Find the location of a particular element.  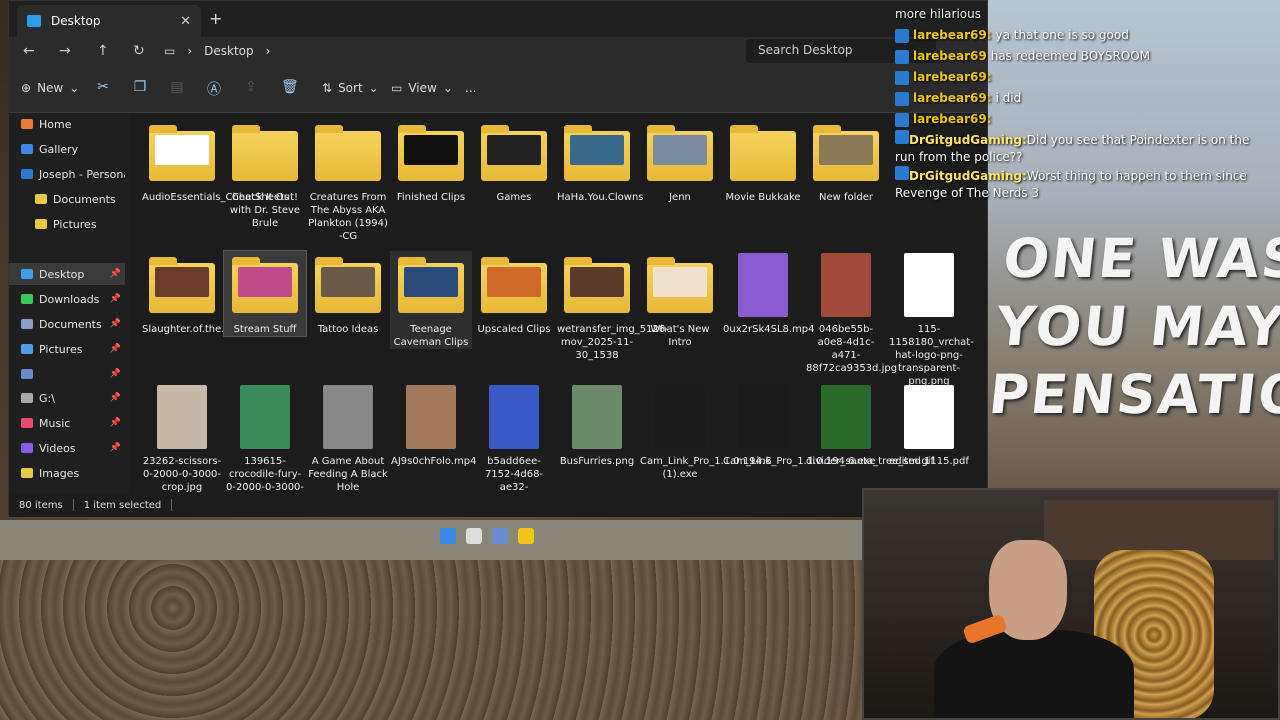

sidebar-item: Gallery is located at coordinates (67, 149).